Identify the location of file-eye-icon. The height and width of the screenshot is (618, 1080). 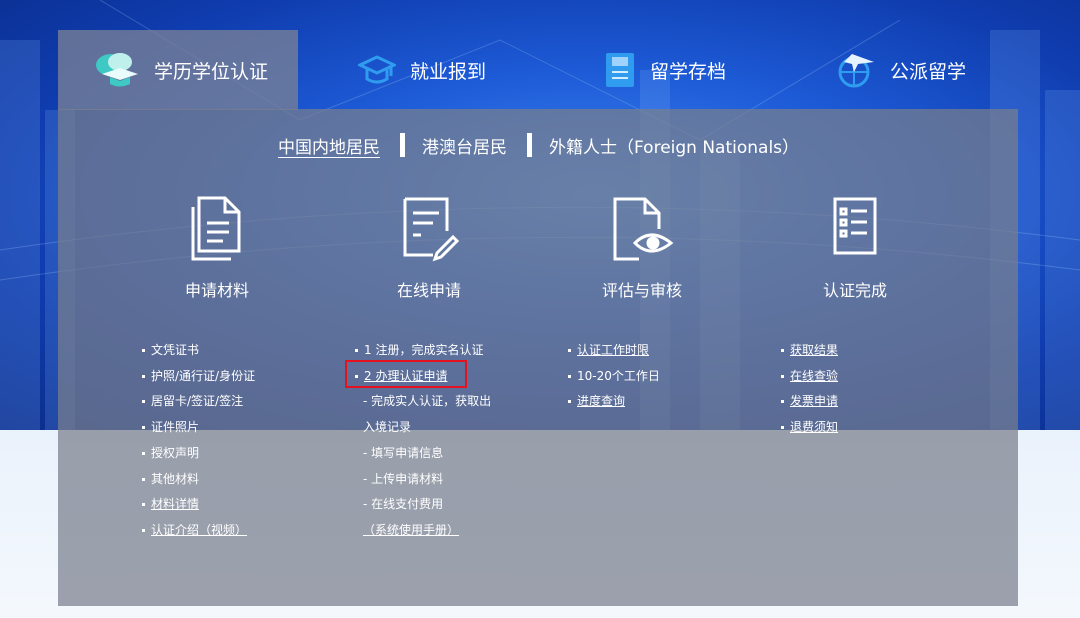
(642, 231).